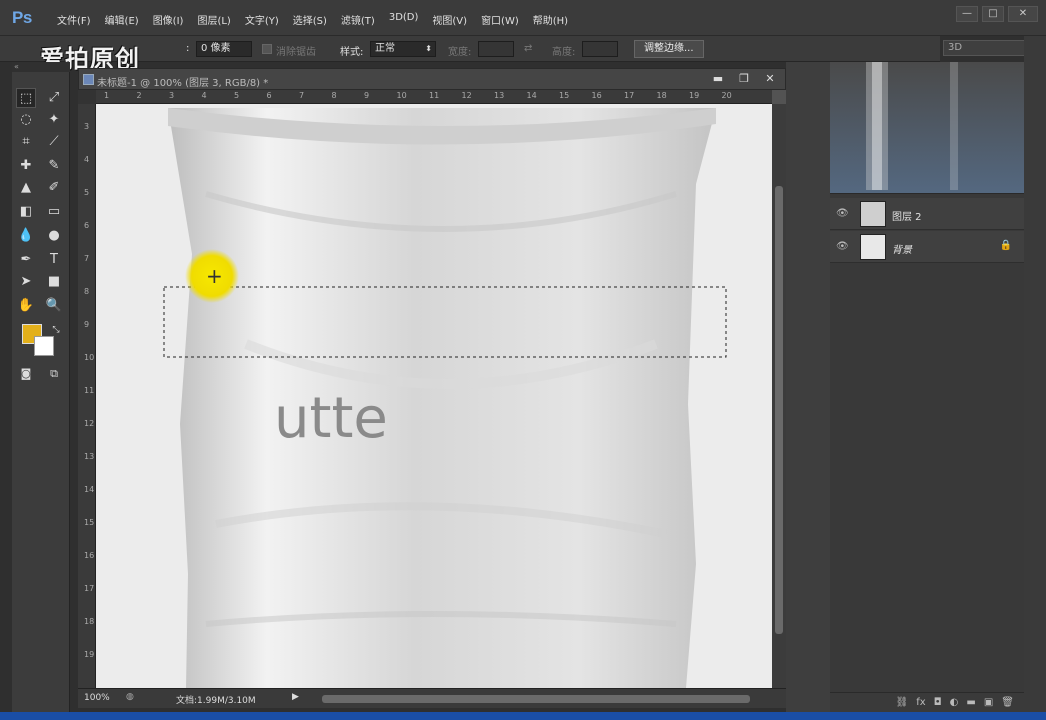 The width and height of the screenshot is (1046, 720). Describe the element at coordinates (214, 276) in the screenshot. I see `crosshair-cursor-icon: +` at that location.